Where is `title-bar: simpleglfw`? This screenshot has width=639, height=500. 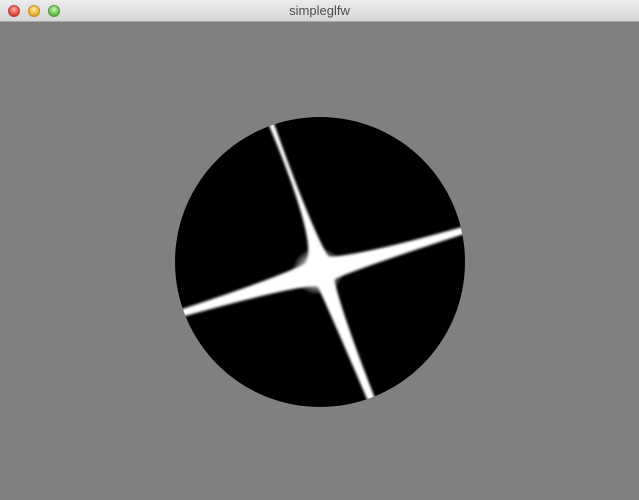
title-bar: simpleglfw is located at coordinates (319, 11).